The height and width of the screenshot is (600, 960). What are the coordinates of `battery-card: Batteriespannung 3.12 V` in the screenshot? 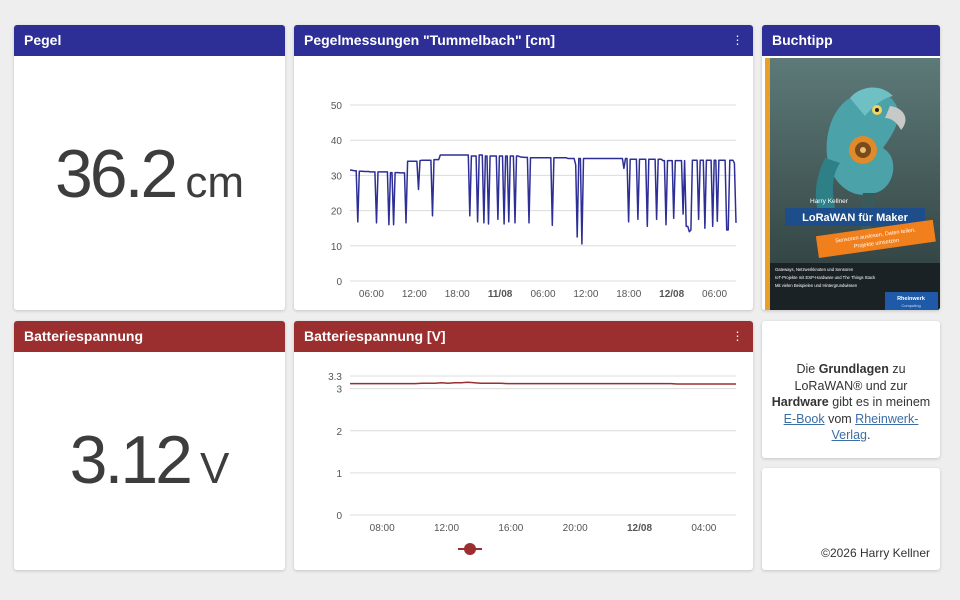 It's located at (149, 445).